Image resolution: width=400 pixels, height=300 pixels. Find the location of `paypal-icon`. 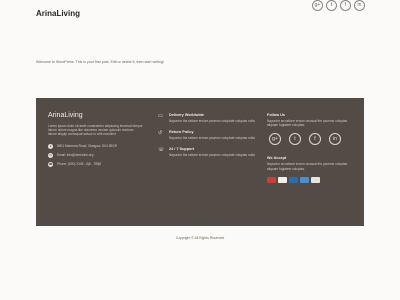

paypal-icon is located at coordinates (282, 179).